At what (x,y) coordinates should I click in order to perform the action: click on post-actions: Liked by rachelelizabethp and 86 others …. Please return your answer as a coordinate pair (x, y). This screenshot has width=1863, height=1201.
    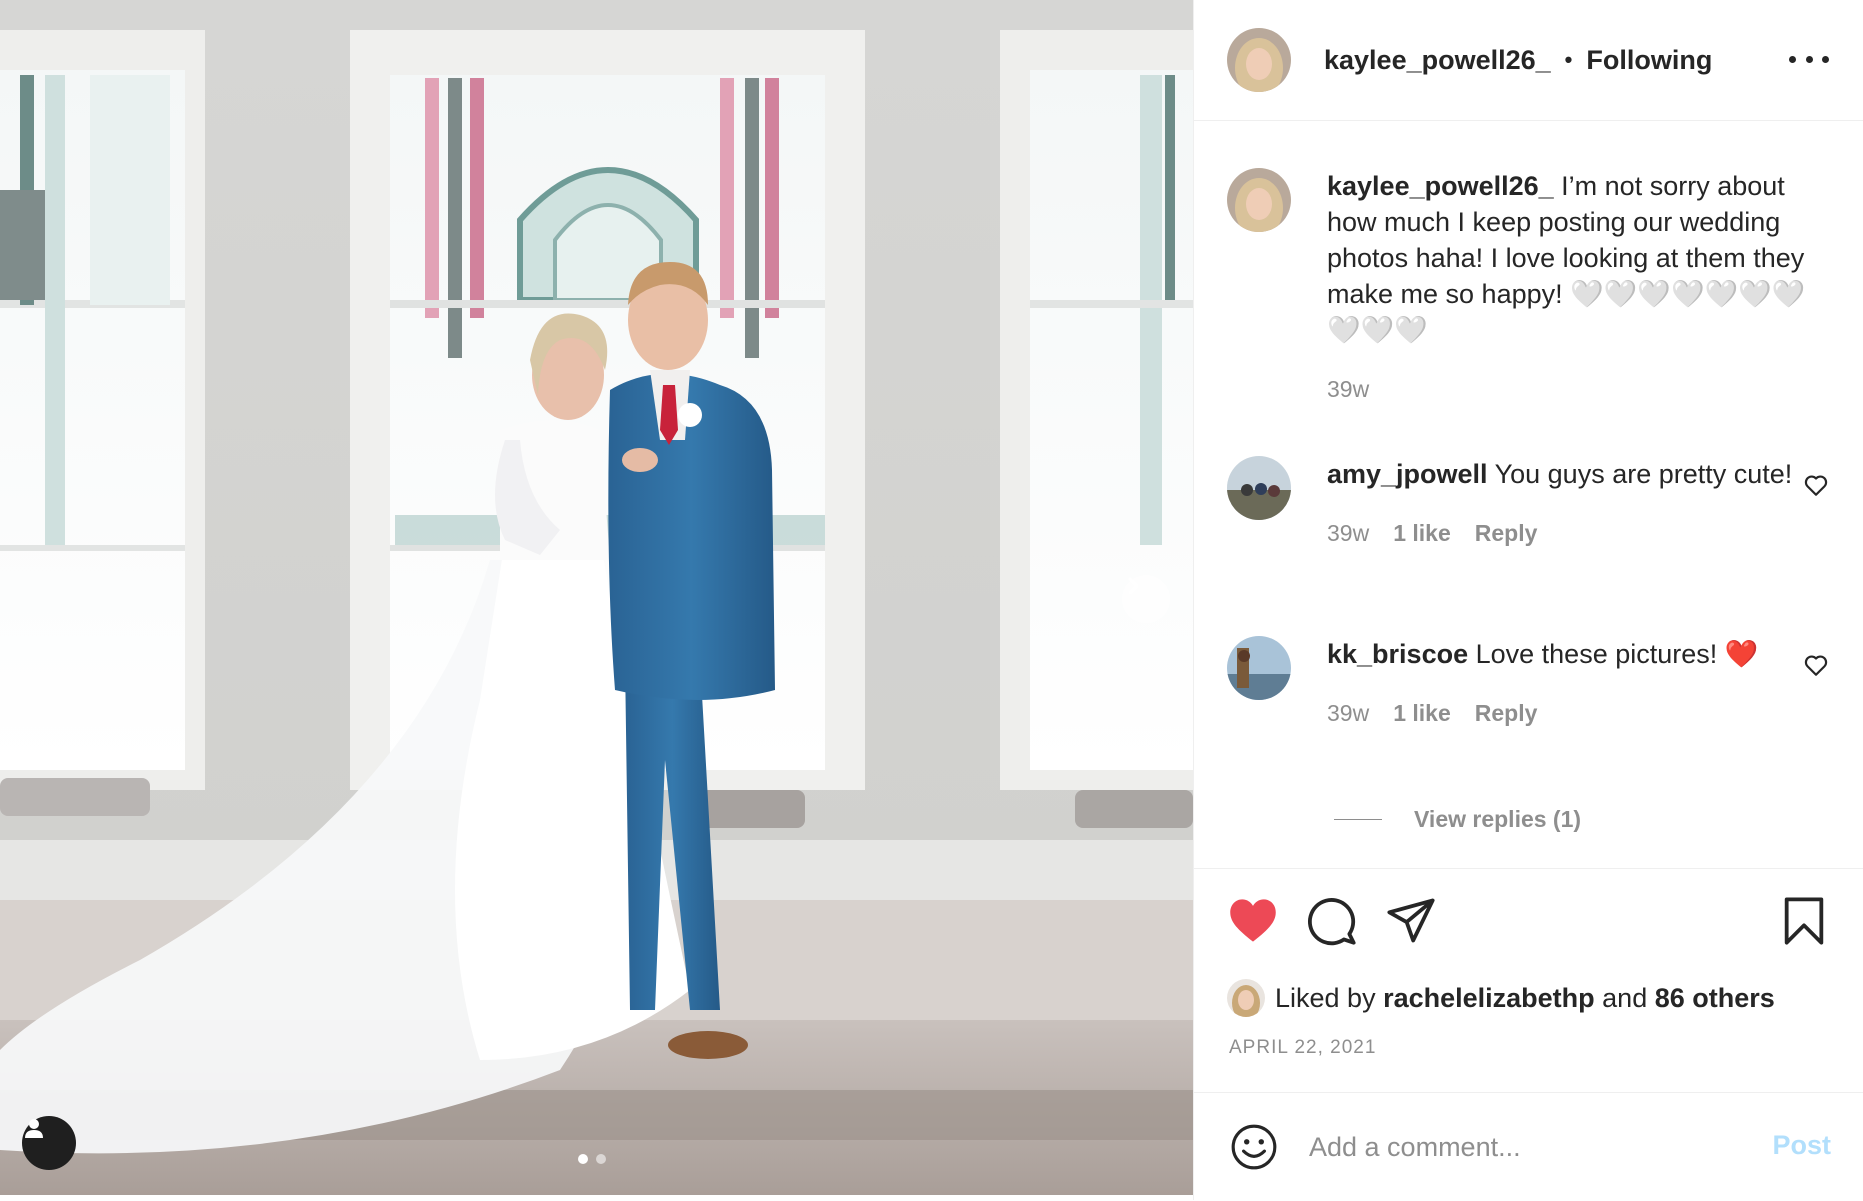
    Looking at the image, I should click on (1528, 980).